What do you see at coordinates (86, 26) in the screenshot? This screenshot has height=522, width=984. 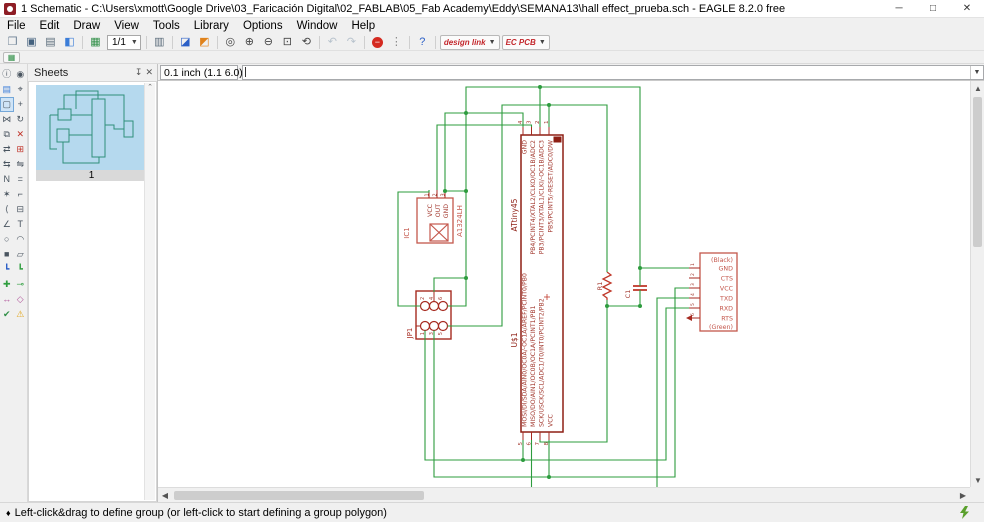 I see `menu-draw: Draw` at bounding box center [86, 26].